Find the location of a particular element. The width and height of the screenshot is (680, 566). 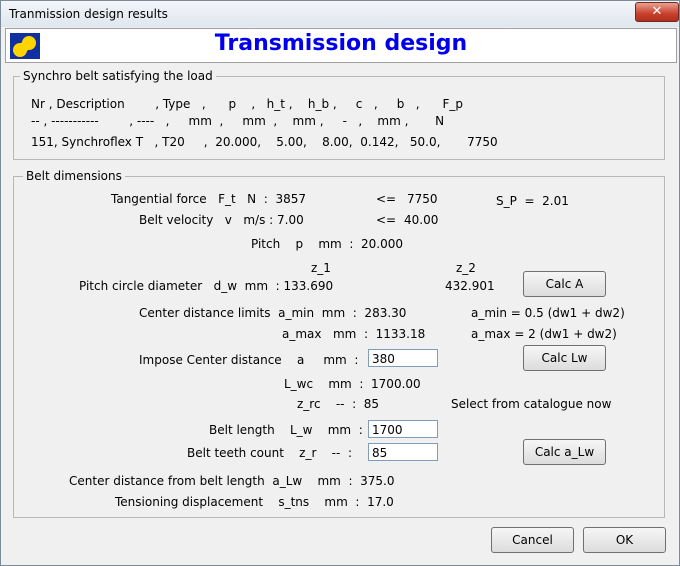

belt-length-label: Belt length L_w mm : is located at coordinates (286, 430).